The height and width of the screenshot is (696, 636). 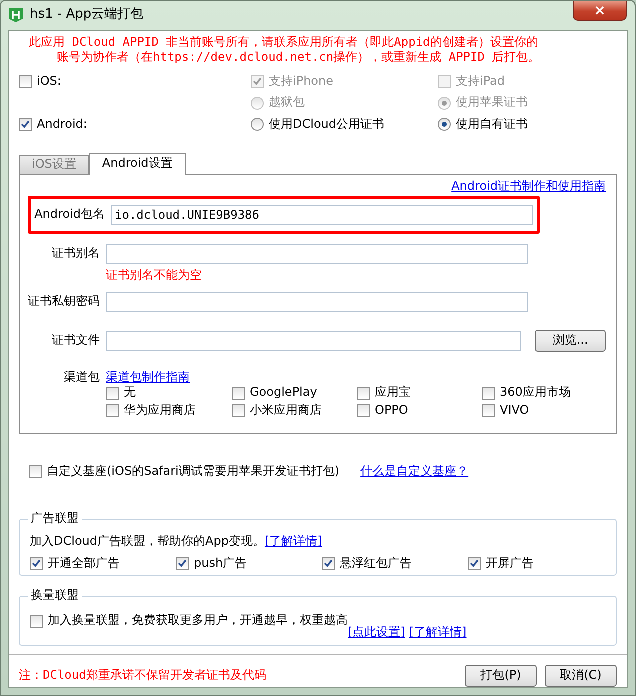 What do you see at coordinates (293, 541) in the screenshot?
I see `details-link: [了解详情]` at bounding box center [293, 541].